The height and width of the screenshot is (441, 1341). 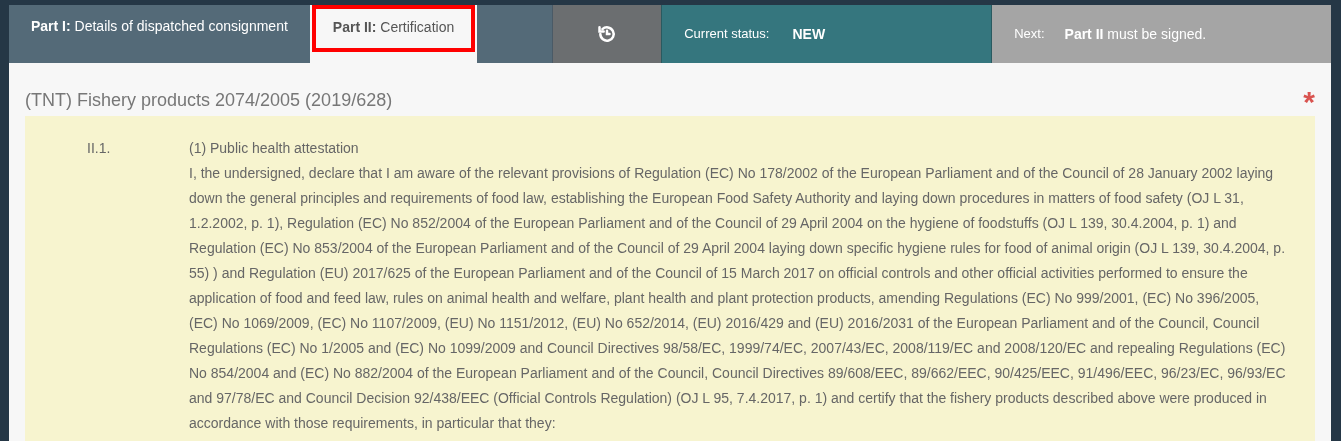 What do you see at coordinates (159, 34) in the screenshot?
I see `tab: Part I: Details of dispatched consignment` at bounding box center [159, 34].